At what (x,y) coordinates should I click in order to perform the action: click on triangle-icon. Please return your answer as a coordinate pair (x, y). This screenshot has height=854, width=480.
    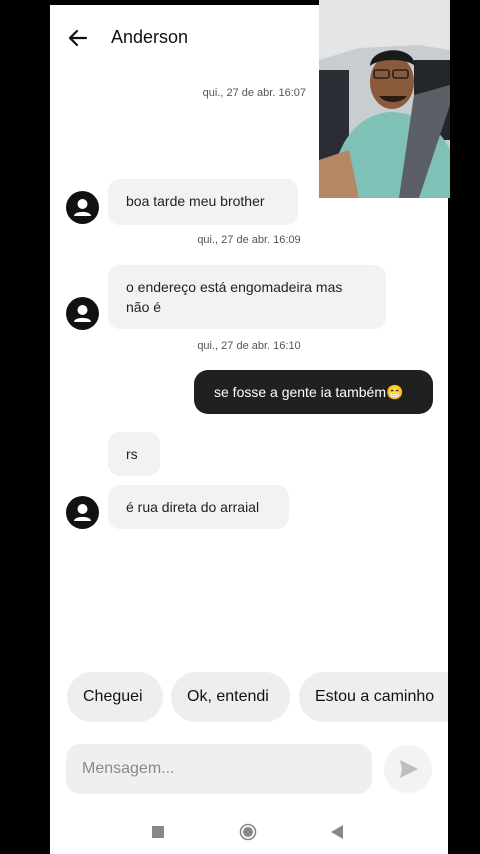
    Looking at the image, I should click on (337, 832).